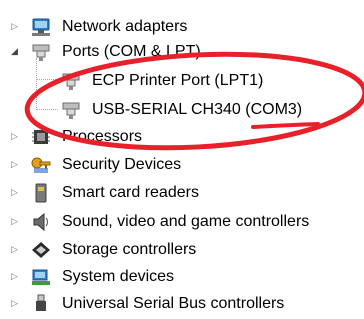 The width and height of the screenshot is (364, 319). I want to click on tree-item-usb-controllers: ▷ Universal Serial Bus controllers, so click(182, 304).